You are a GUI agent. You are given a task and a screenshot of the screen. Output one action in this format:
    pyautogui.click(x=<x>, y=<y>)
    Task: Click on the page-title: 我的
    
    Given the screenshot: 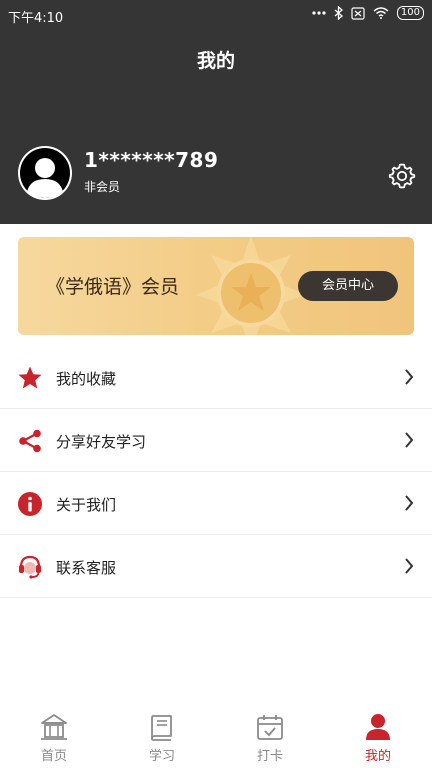 What is the action you would take?
    pyautogui.click(x=215, y=61)
    